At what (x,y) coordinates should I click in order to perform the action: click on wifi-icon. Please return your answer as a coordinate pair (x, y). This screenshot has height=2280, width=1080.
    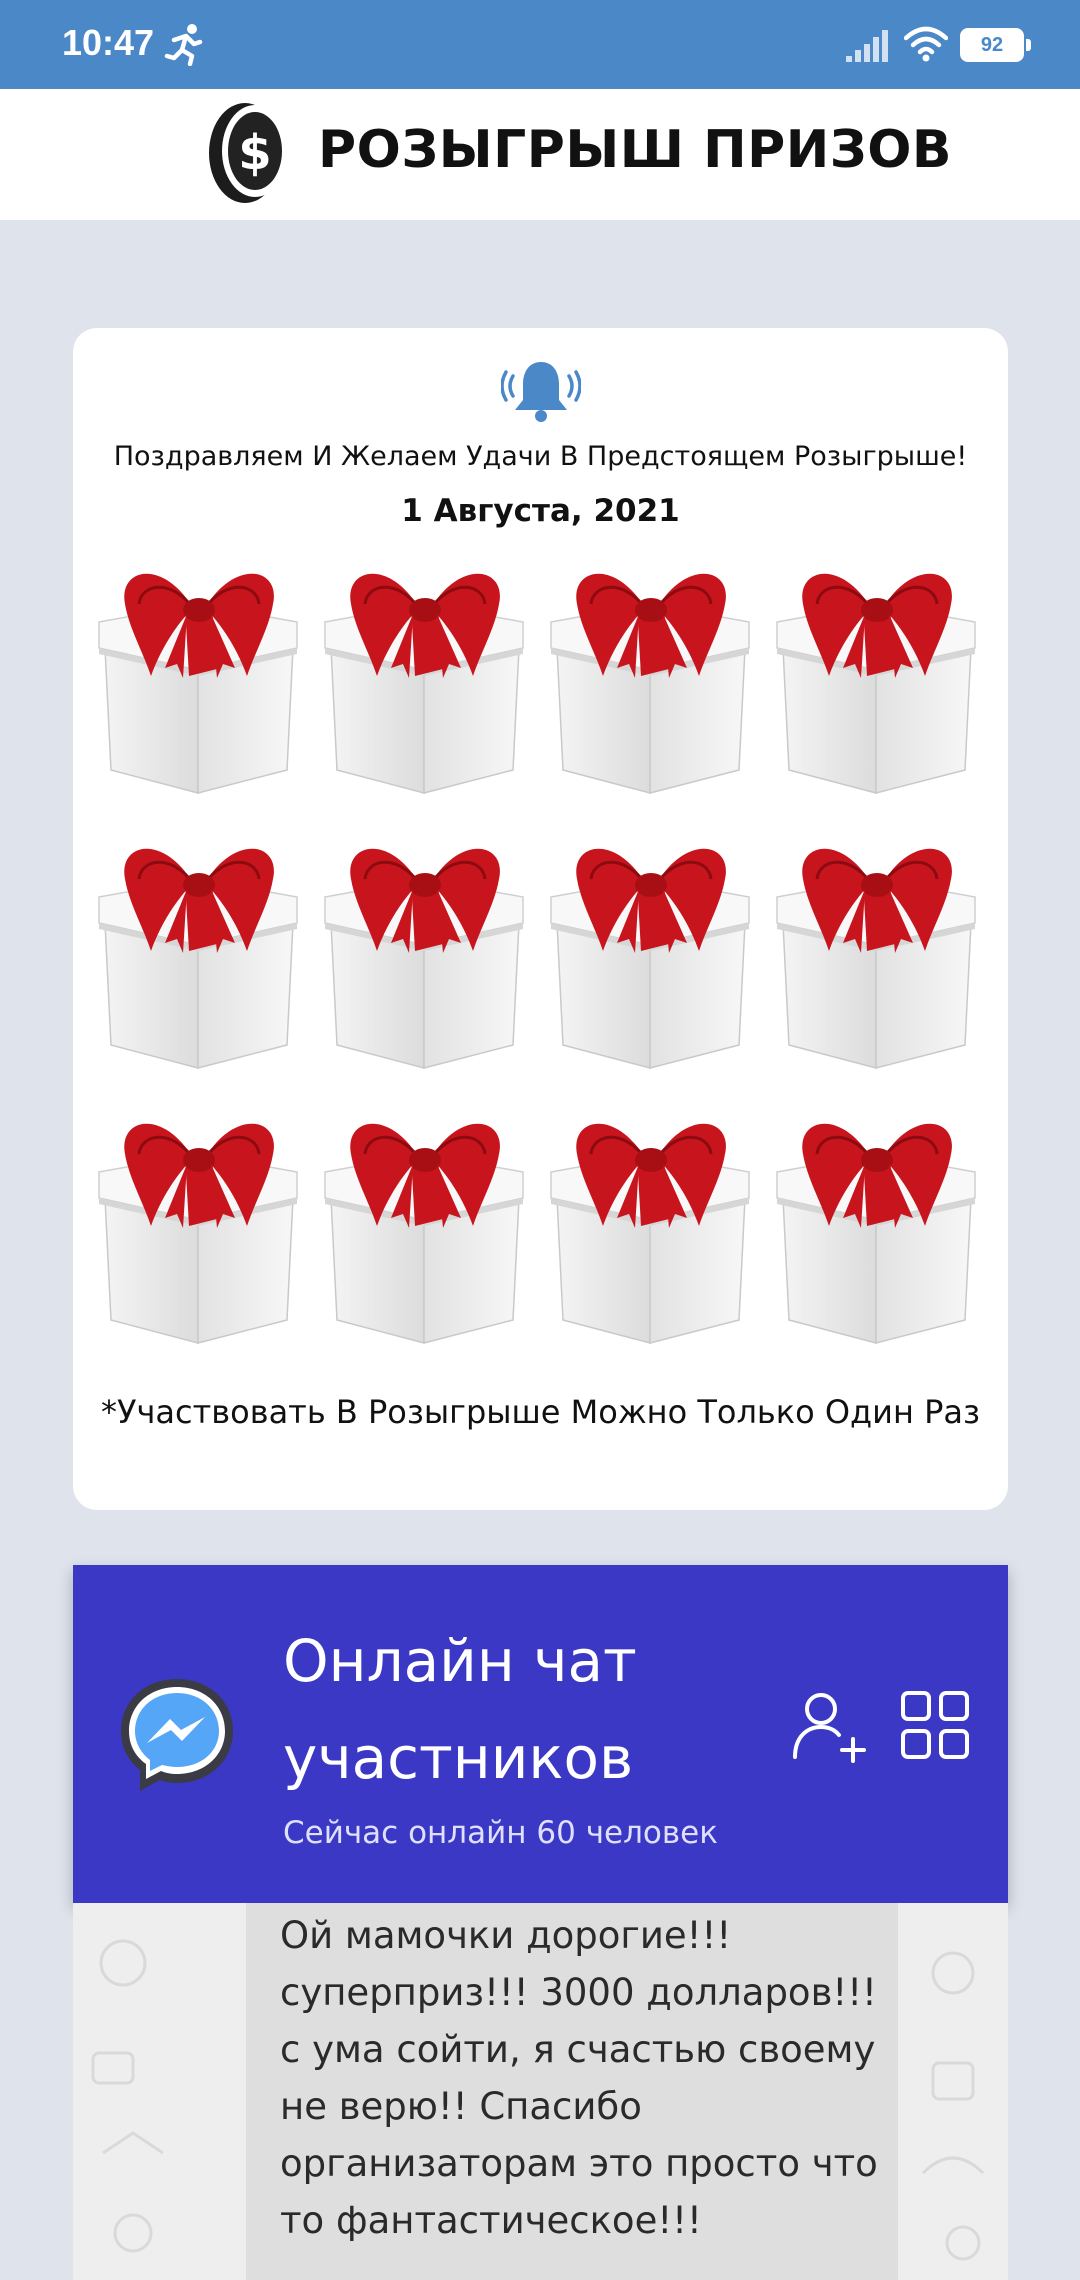
    Looking at the image, I should click on (926, 44).